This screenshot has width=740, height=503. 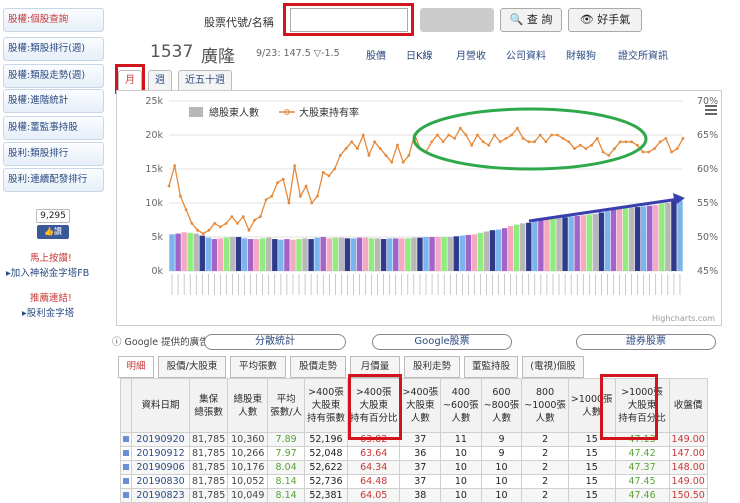 I want to click on tab-detail: 明細, so click(x=136, y=367).